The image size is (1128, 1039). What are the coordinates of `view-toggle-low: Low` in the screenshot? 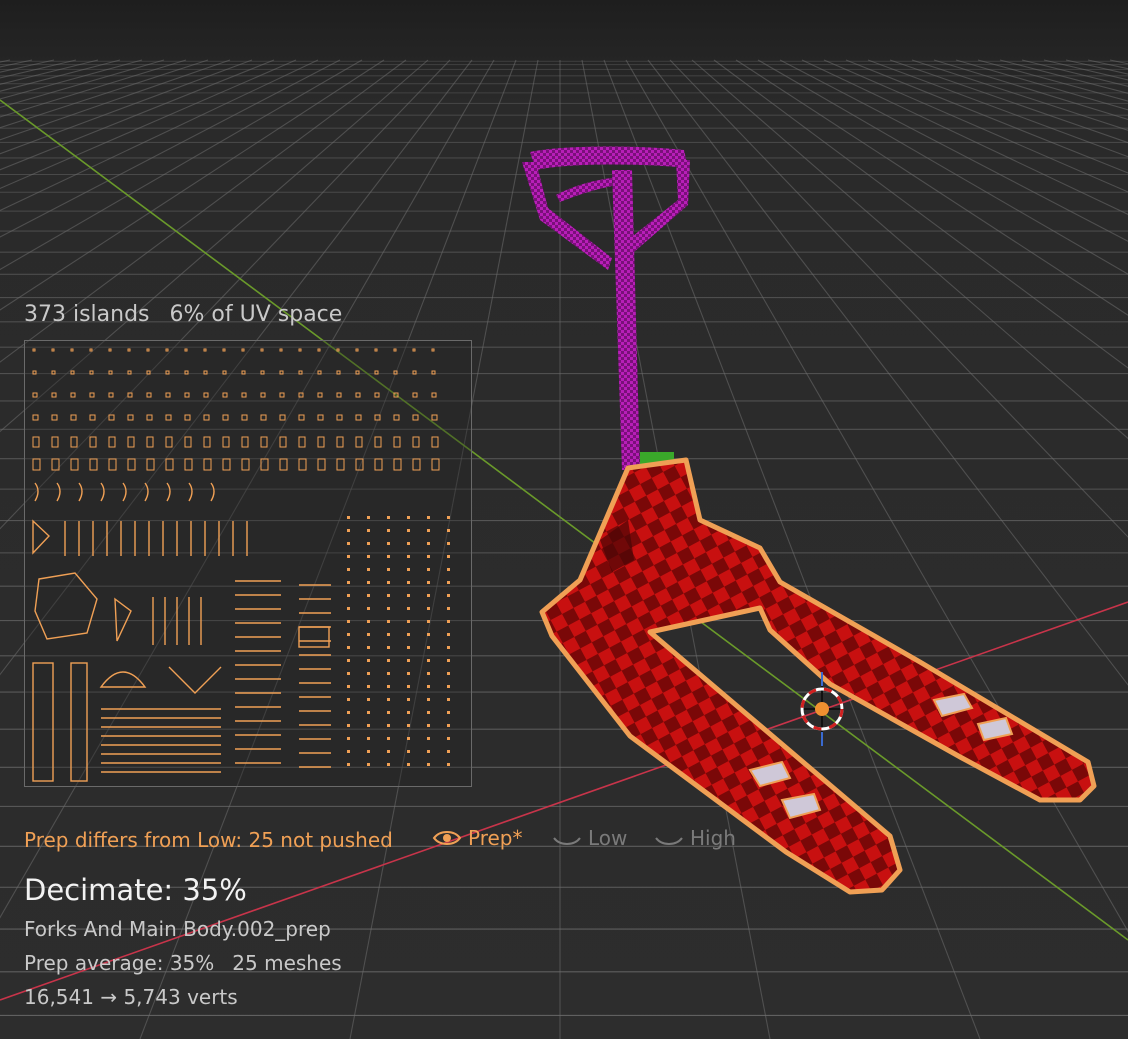 It's located at (589, 838).